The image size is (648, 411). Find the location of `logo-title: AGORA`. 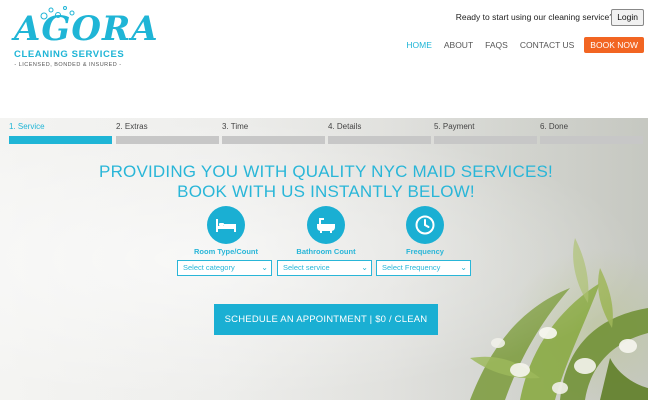

logo-title: AGORA is located at coordinates (86, 29).